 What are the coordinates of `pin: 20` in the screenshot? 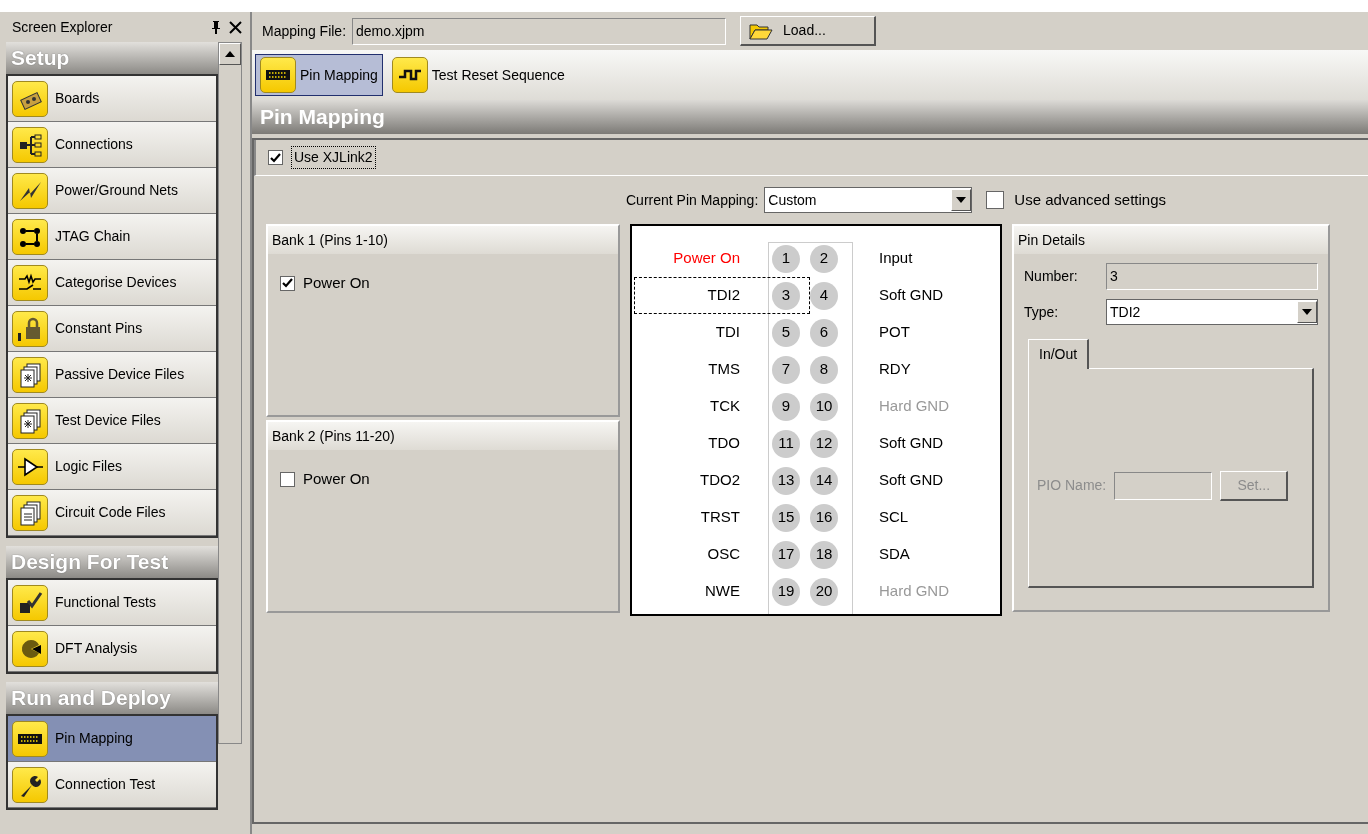 It's located at (824, 591).